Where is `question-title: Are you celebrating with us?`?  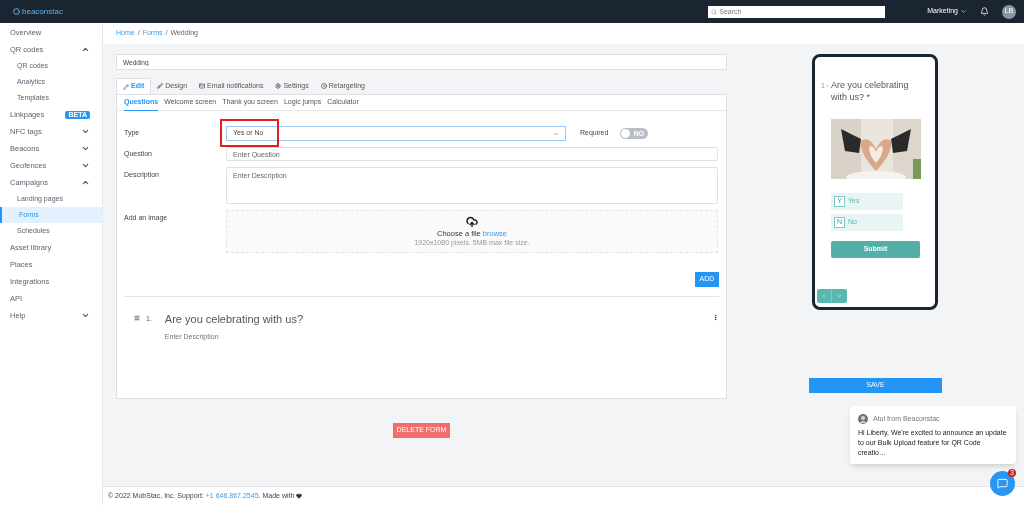
question-title: Are you celebrating with us? is located at coordinates (438, 319).